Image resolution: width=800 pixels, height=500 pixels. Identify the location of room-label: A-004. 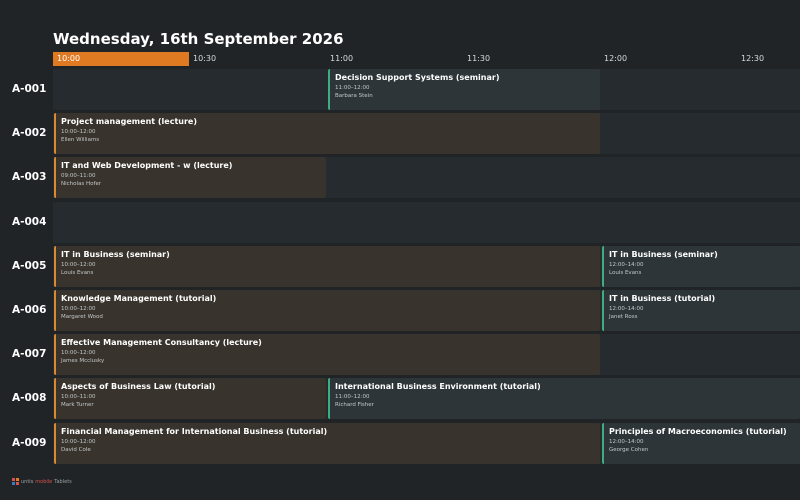
(29, 221).